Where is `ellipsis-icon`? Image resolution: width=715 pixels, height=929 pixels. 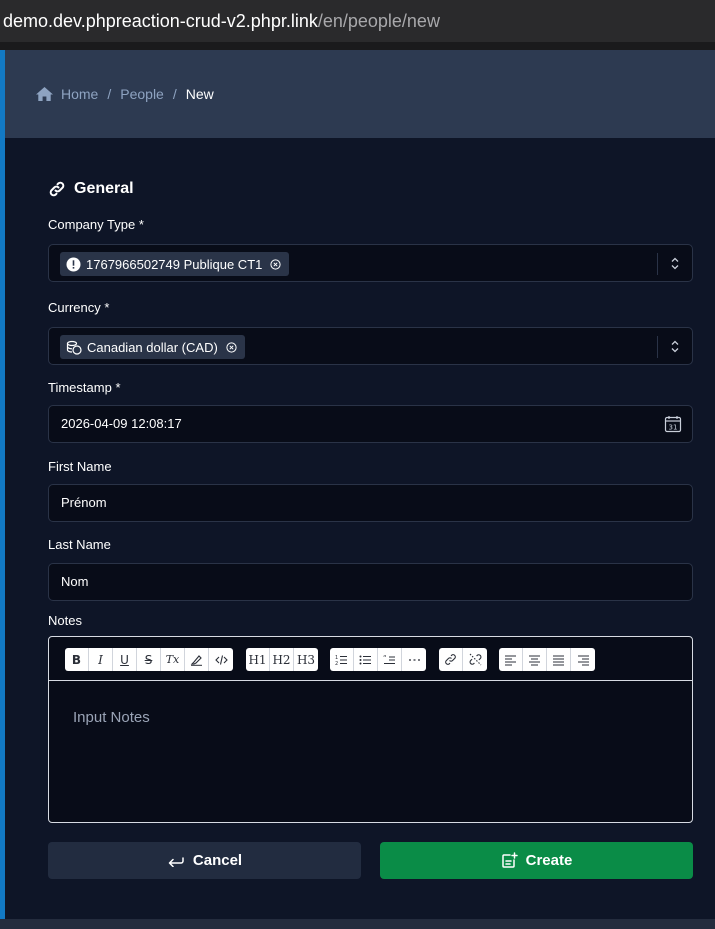
ellipsis-icon is located at coordinates (414, 659).